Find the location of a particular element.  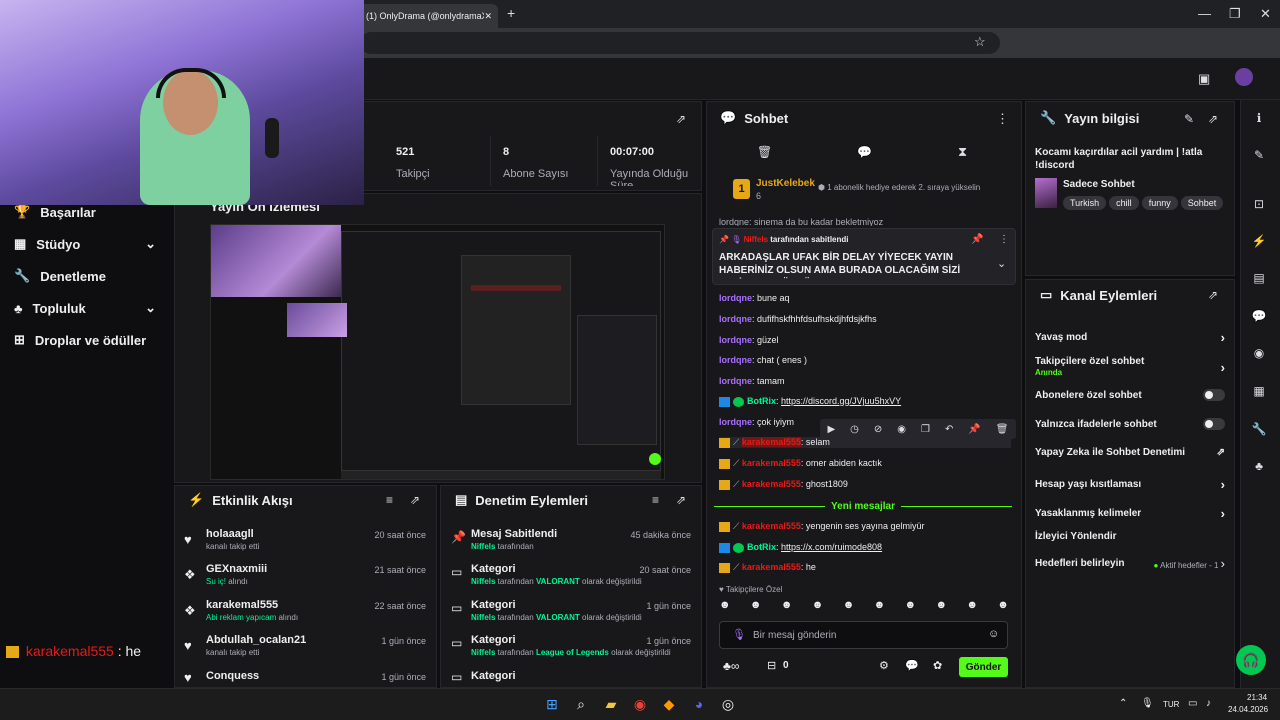

browser-tab: (1) OnlyDrama (@onlydramaX) ✕ is located at coordinates (429, 16).